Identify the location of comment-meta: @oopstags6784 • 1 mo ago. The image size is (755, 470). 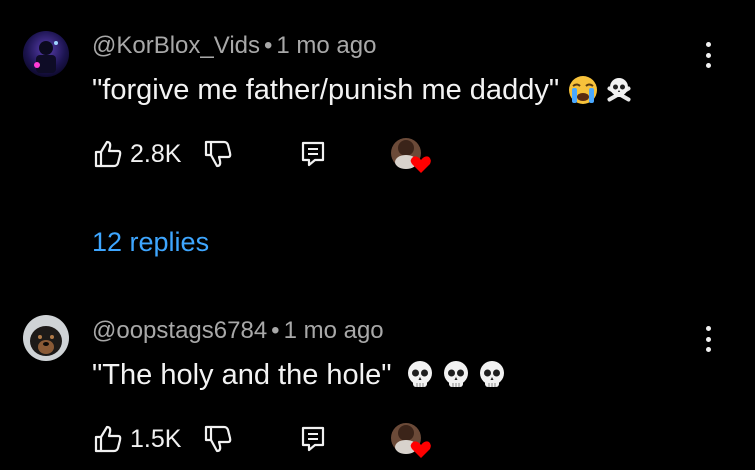
(238, 331).